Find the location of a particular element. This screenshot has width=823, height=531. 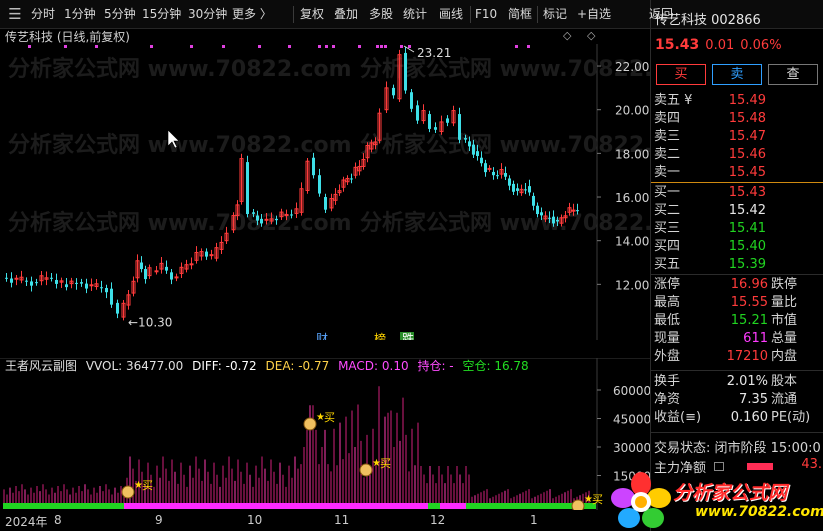

toolbar-item: 叠加 is located at coordinates (346, 14).